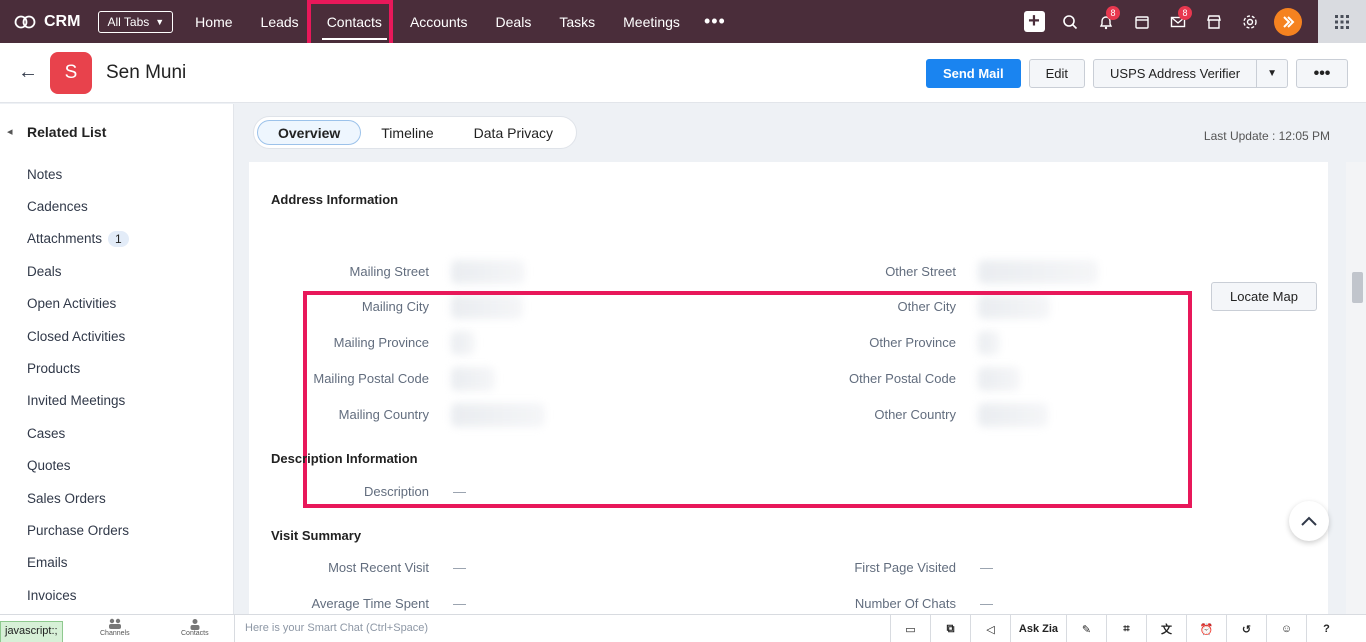 The width and height of the screenshot is (1366, 642). What do you see at coordinates (1178, 21) in the screenshot?
I see `mail-button: 8` at bounding box center [1178, 21].